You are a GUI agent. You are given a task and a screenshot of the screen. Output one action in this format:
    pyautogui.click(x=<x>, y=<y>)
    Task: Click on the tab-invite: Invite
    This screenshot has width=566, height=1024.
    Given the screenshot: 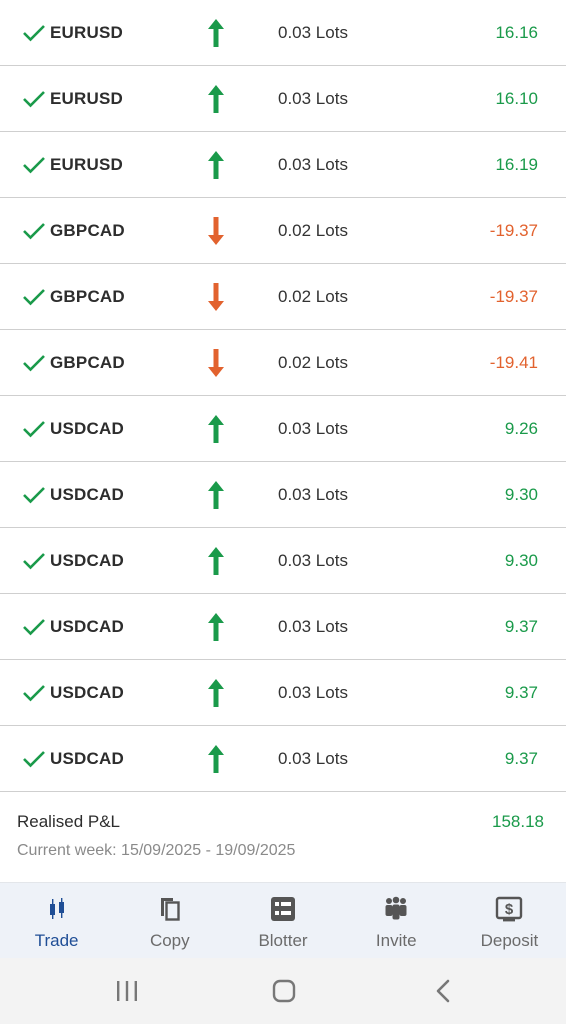 What is the action you would take?
    pyautogui.click(x=396, y=921)
    